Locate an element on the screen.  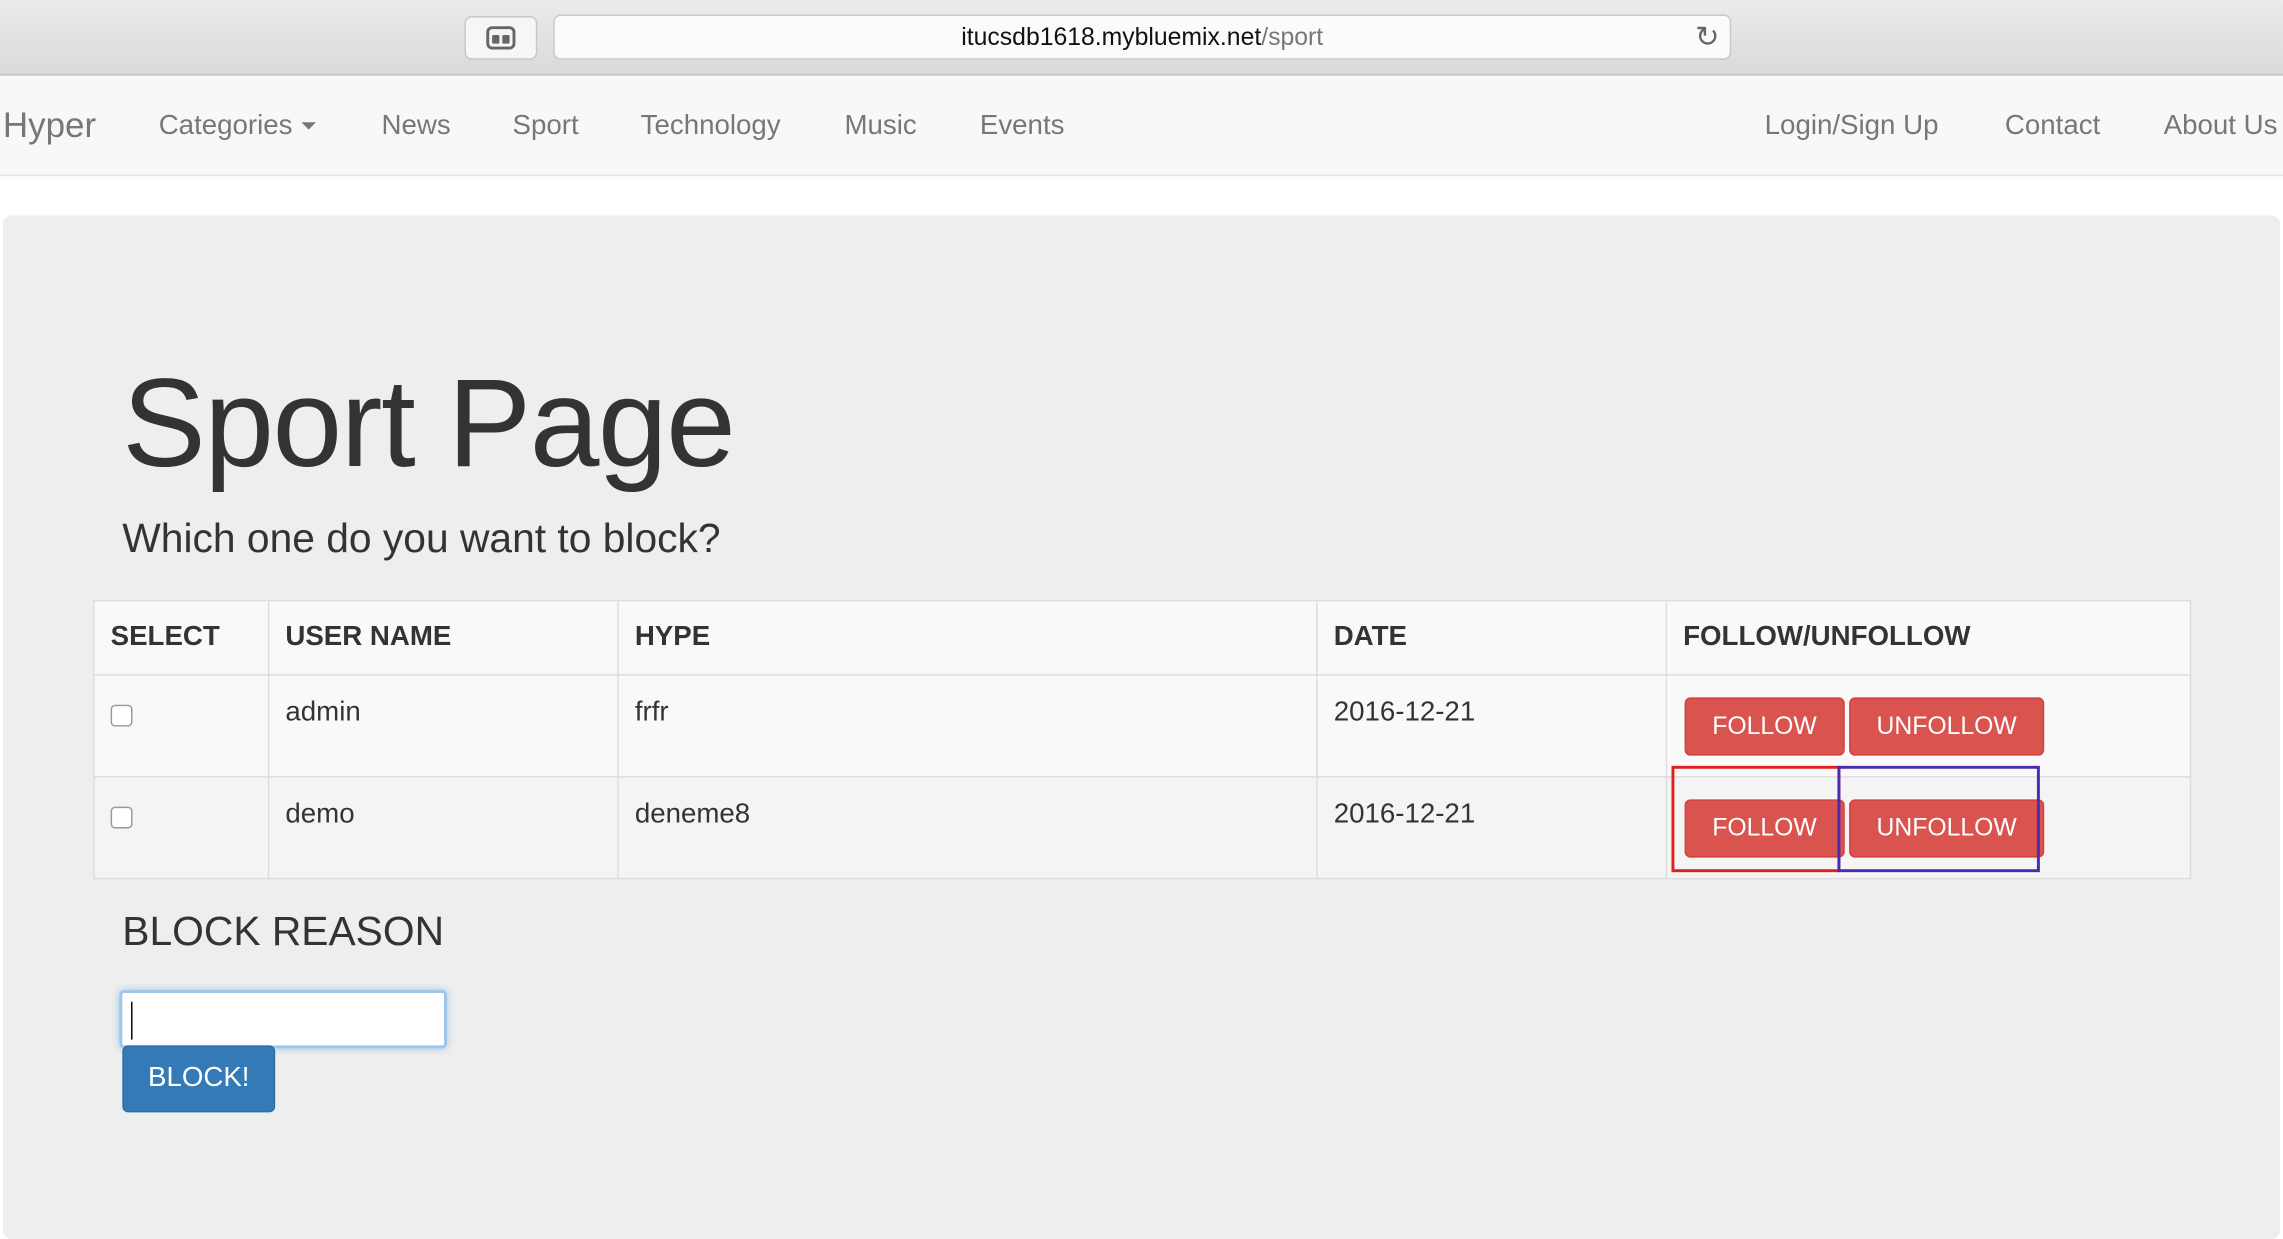
nav-item-login: Login/Sign Up is located at coordinates (1852, 126).